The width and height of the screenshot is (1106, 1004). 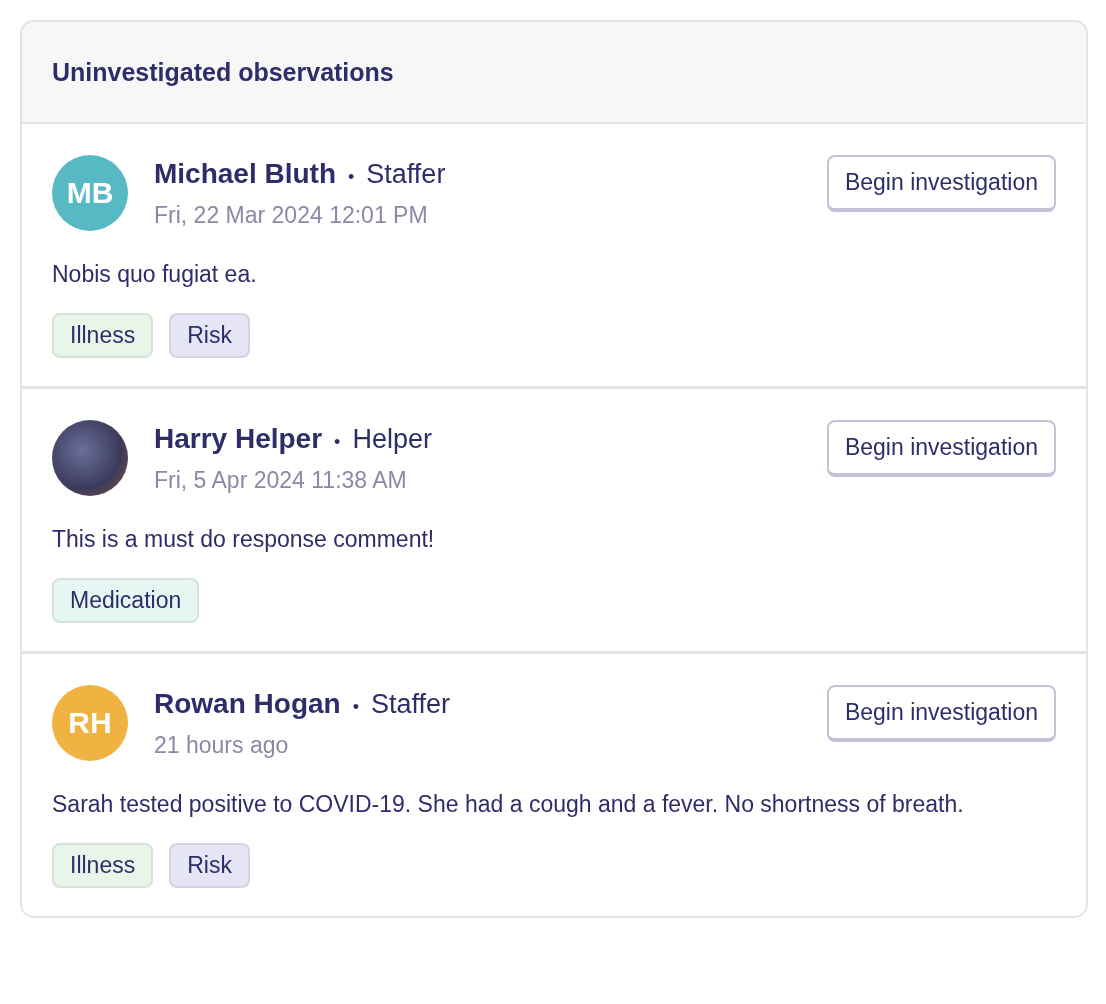 What do you see at coordinates (244, 539) in the screenshot?
I see `observation-text: This is a must do response comment!` at bounding box center [244, 539].